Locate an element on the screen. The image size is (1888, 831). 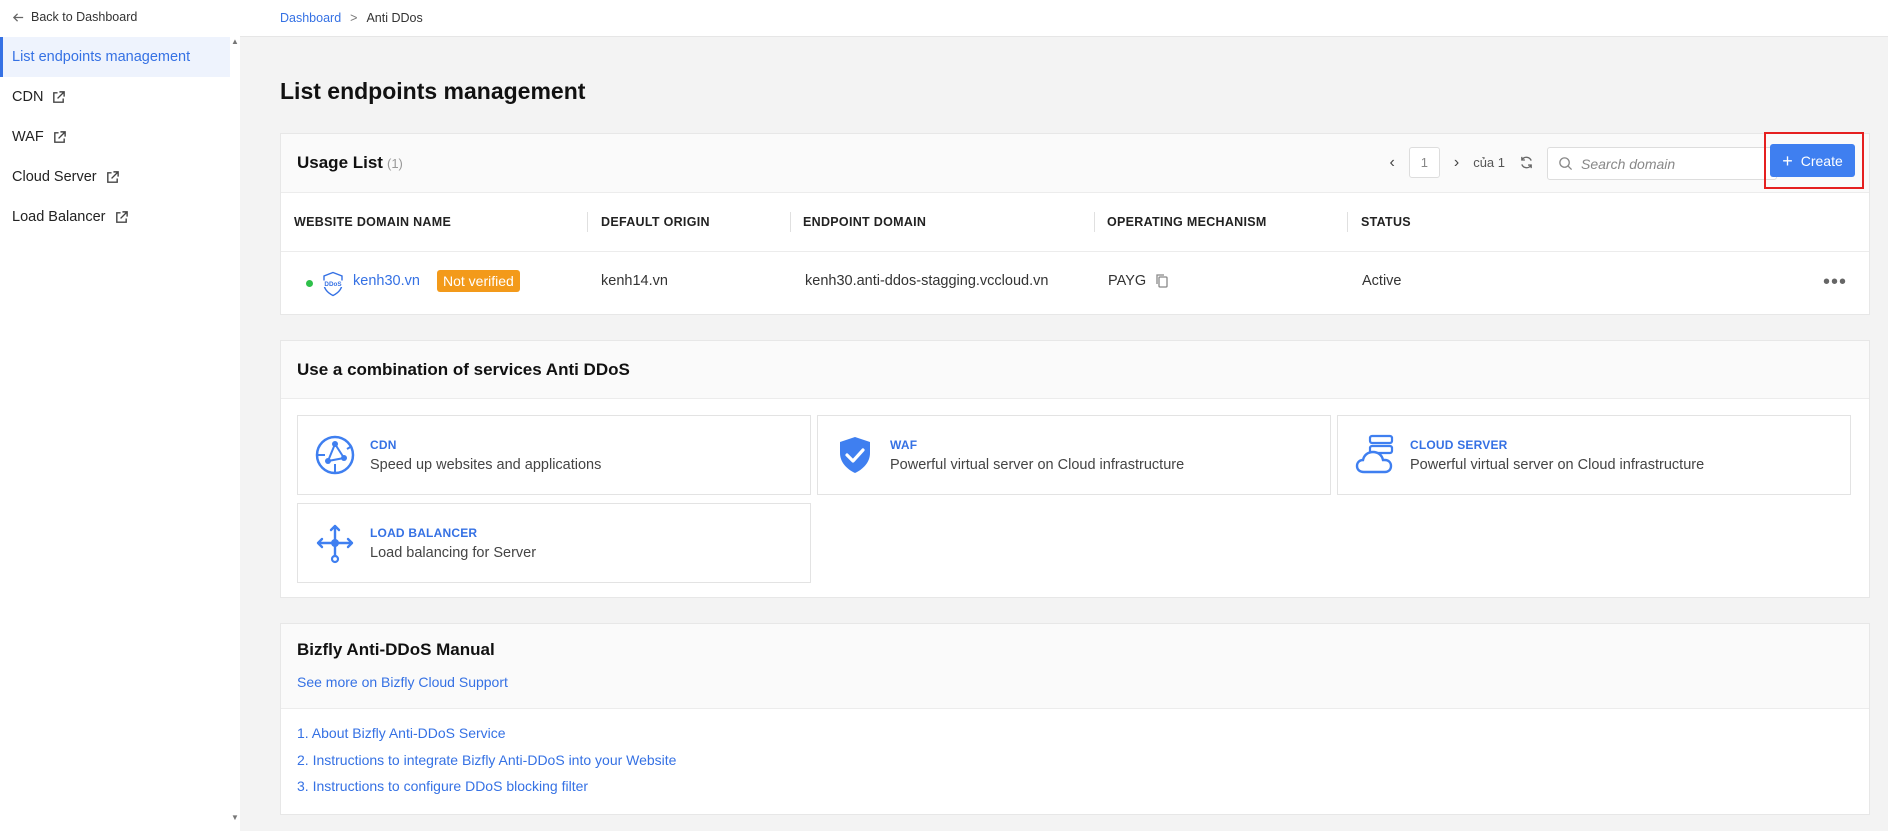
back-to-dashboard-label: Back to Dashboard is located at coordinates (84, 17).